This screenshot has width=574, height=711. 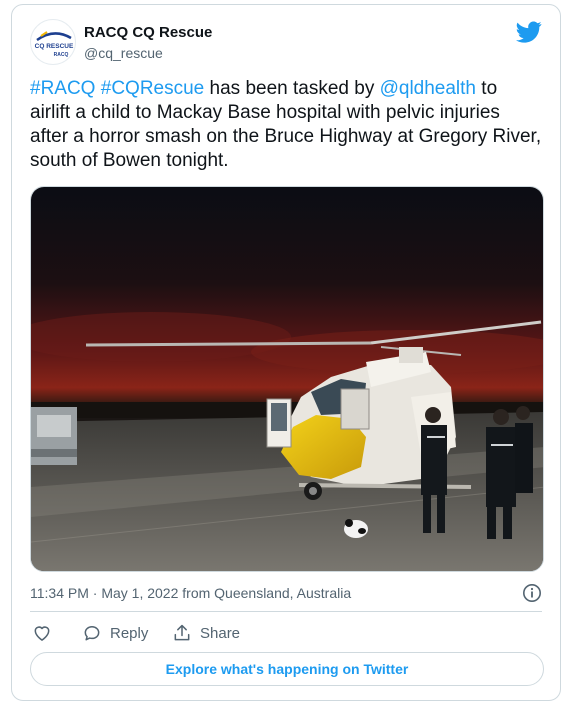 I want to click on like-button, so click(x=46, y=633).